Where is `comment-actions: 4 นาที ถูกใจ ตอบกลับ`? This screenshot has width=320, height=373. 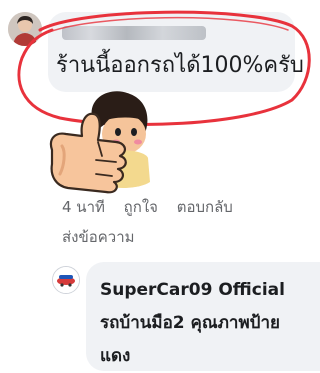 comment-actions: 4 นาที ถูกใจ ตอบกลับ is located at coordinates (154, 207).